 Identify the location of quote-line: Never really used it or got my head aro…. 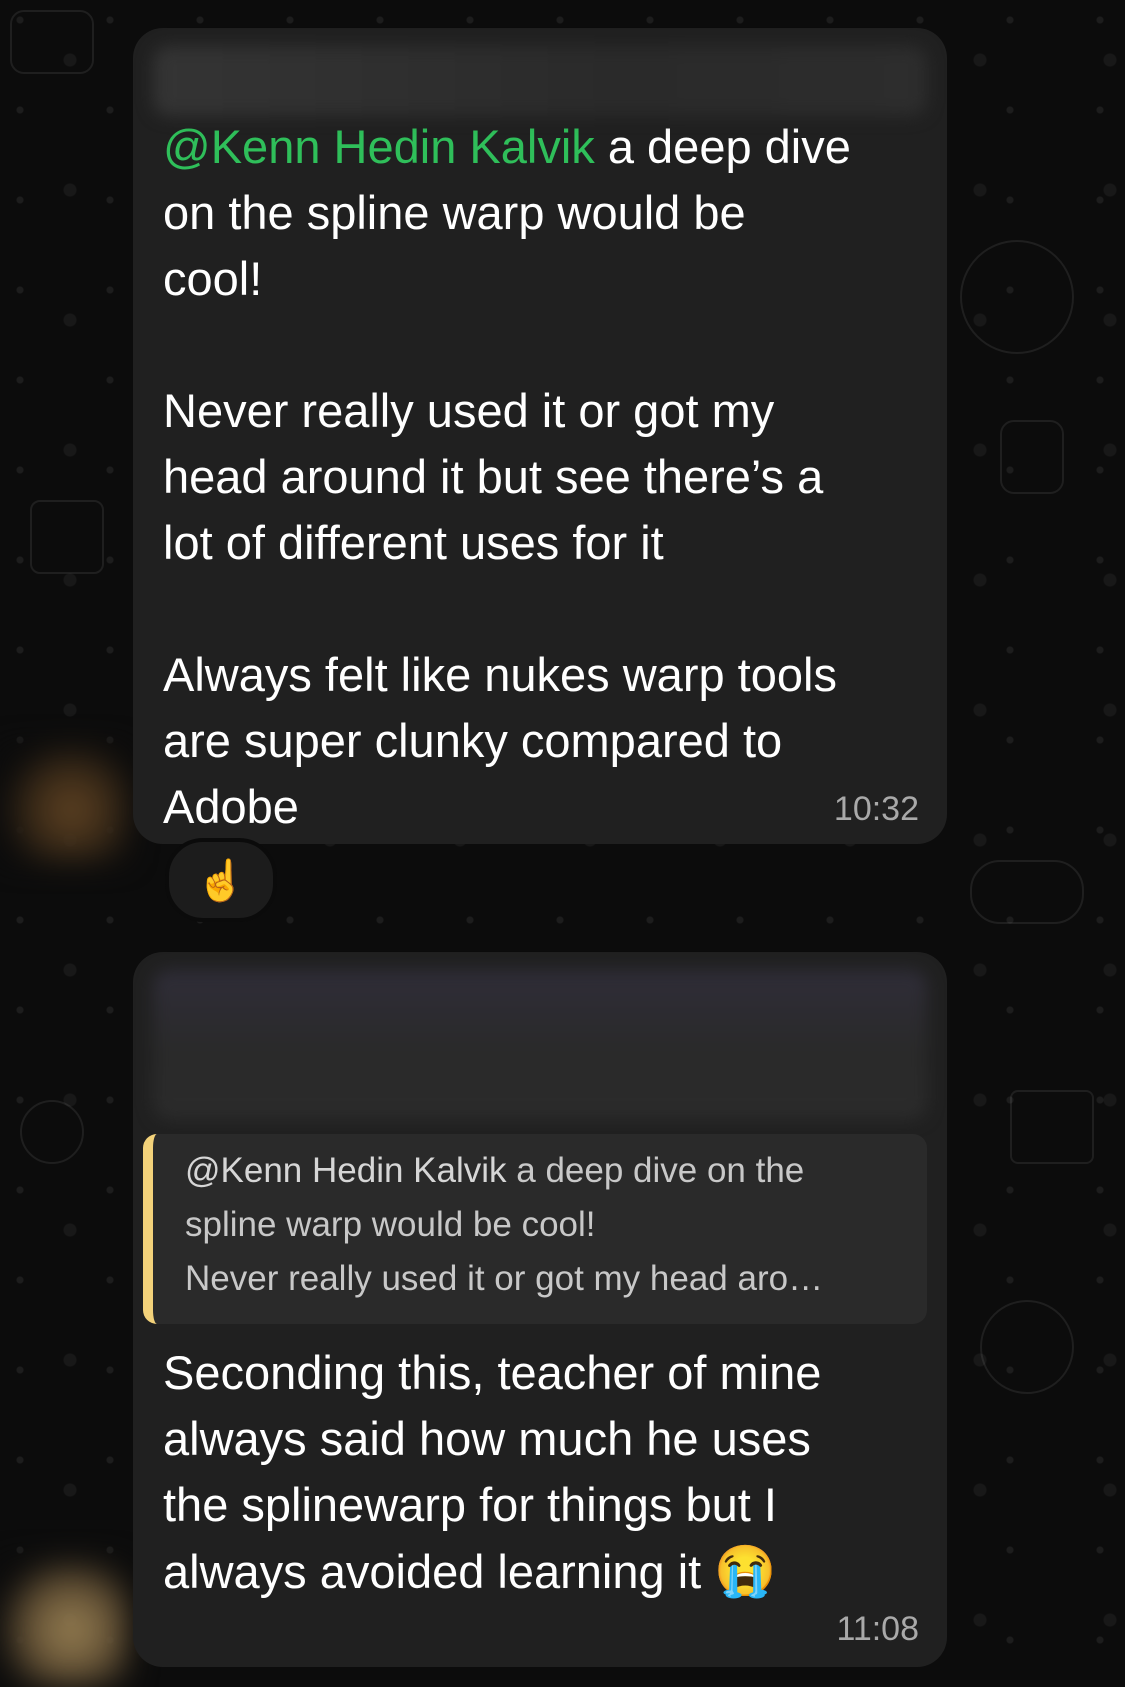
(504, 1278).